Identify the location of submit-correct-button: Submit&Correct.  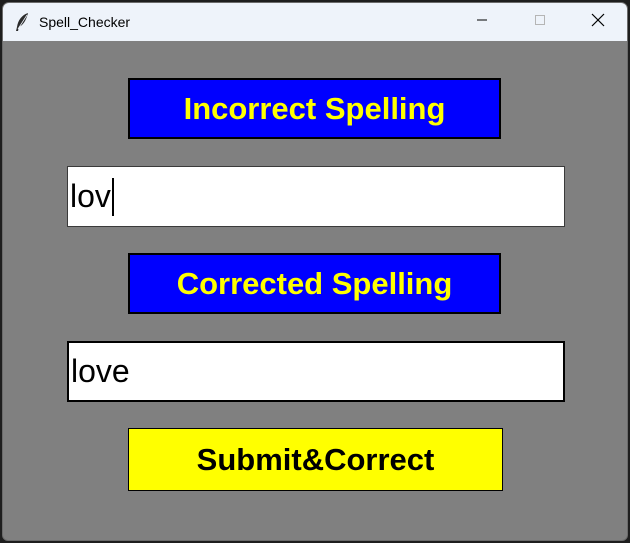
(315, 459).